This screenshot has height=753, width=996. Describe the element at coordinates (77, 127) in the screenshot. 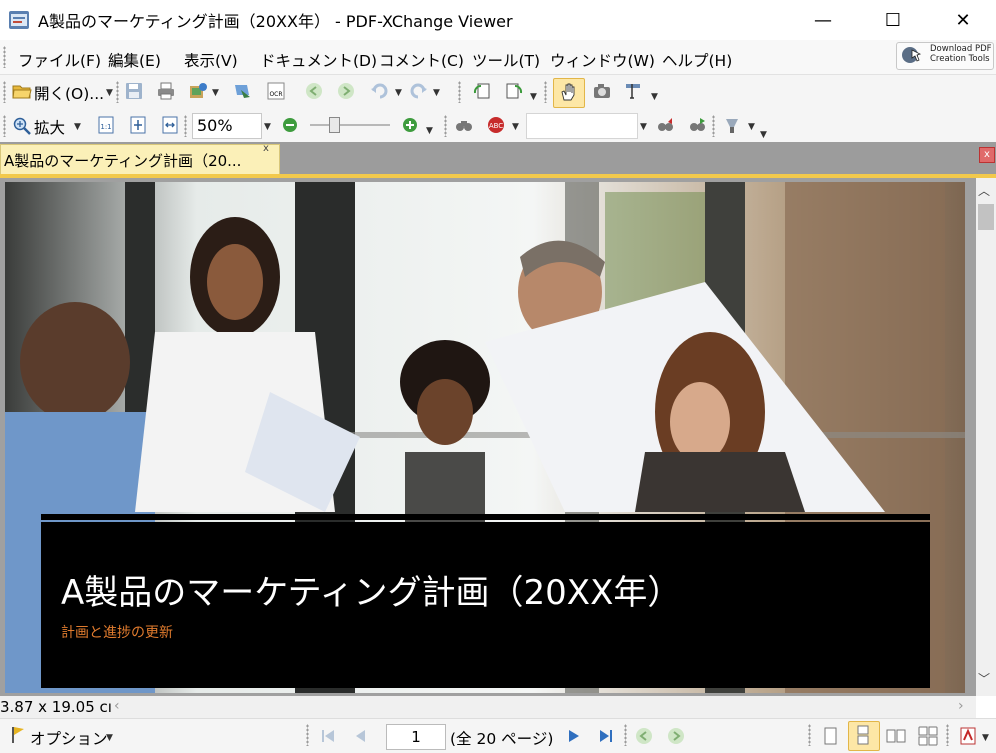

I see `zoom-tool-dropdown-arrow: ▼` at that location.